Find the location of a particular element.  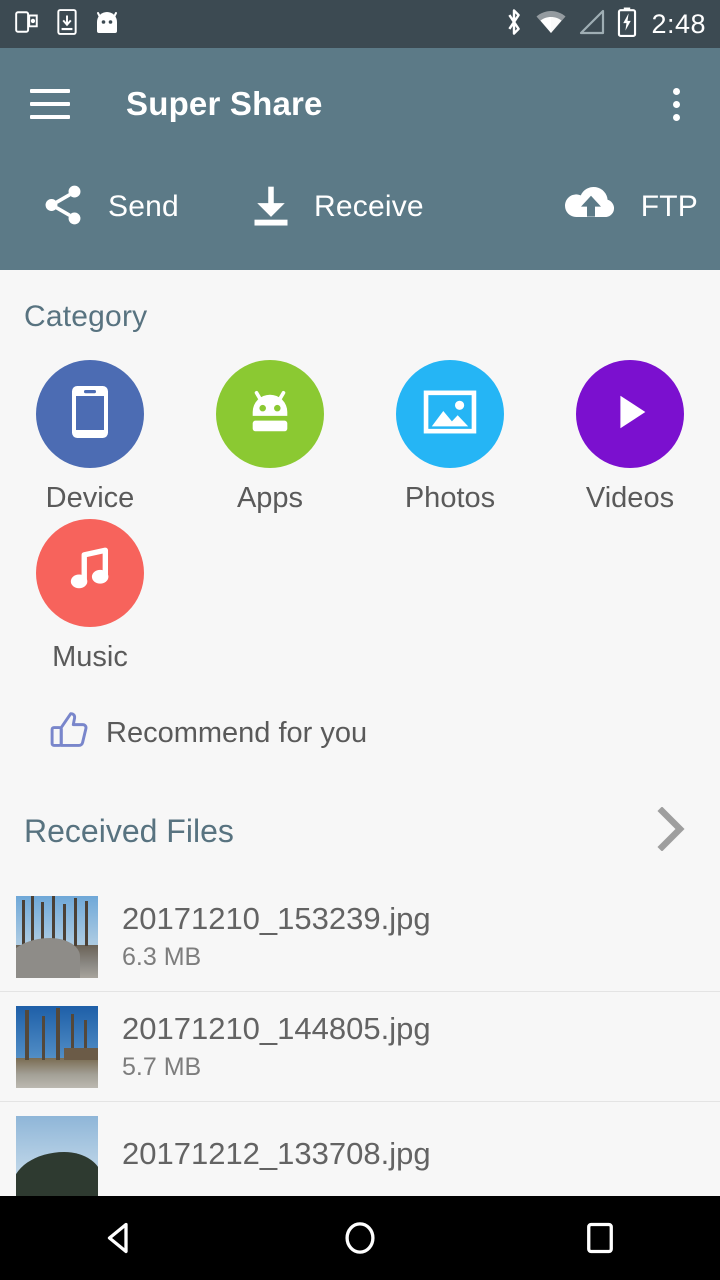

category-item-device: Device is located at coordinates (90, 437).